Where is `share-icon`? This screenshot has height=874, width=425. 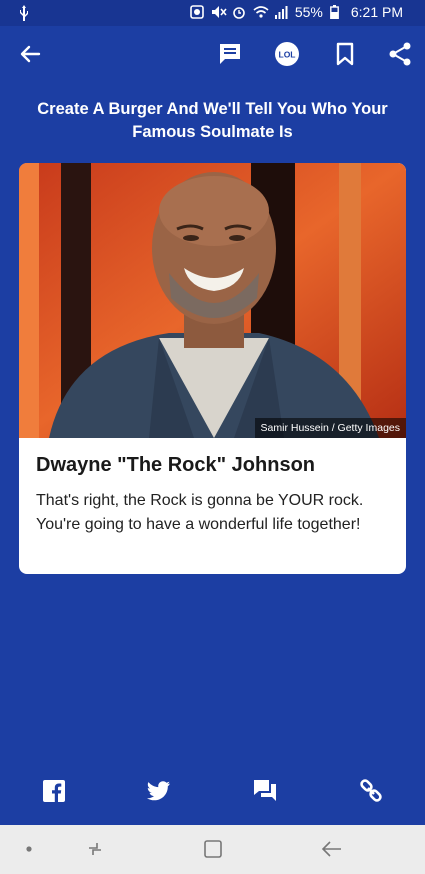
share-icon is located at coordinates (400, 54).